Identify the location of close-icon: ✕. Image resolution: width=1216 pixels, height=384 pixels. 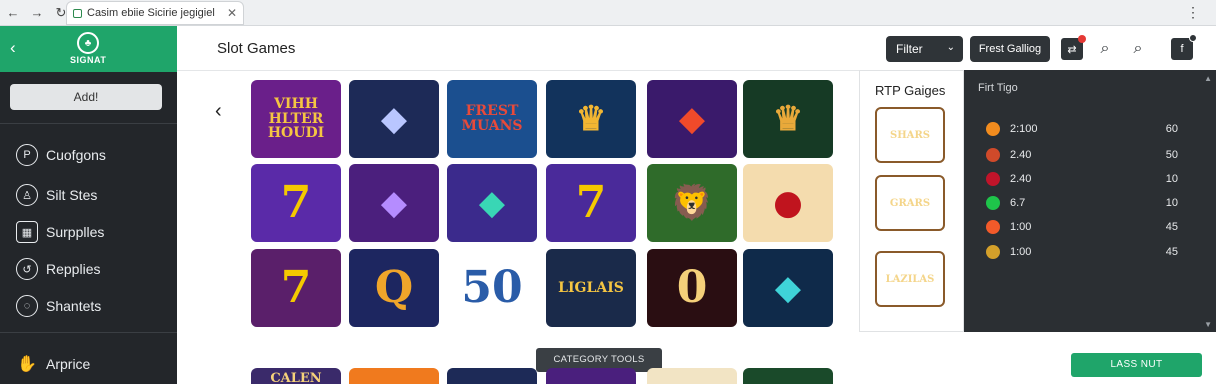
(232, 13).